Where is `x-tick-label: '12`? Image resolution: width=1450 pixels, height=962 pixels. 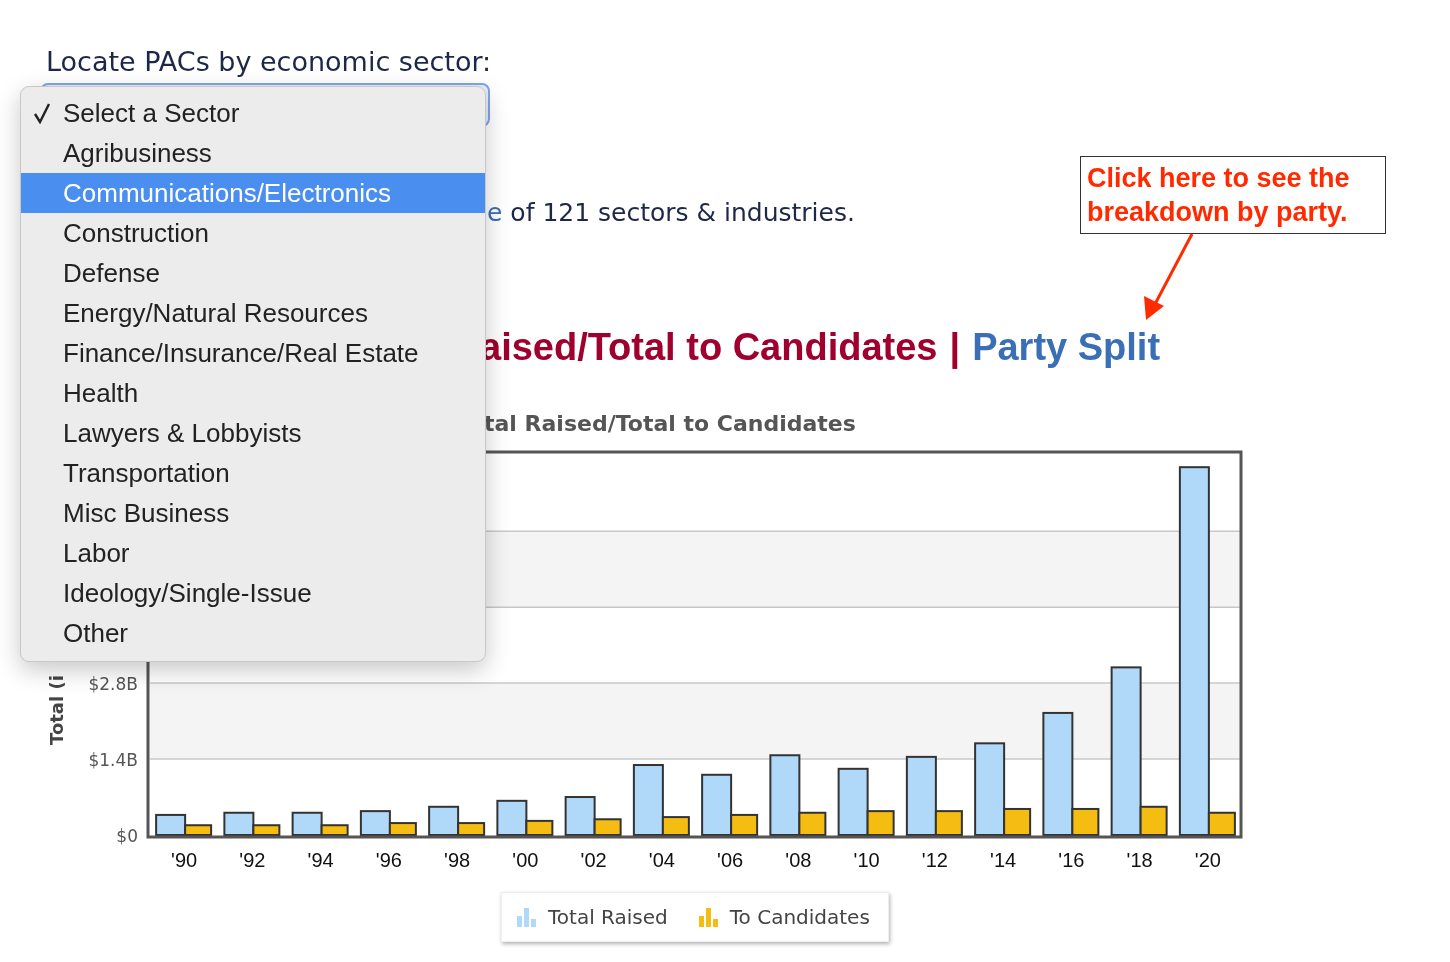
x-tick-label: '12 is located at coordinates (934, 860).